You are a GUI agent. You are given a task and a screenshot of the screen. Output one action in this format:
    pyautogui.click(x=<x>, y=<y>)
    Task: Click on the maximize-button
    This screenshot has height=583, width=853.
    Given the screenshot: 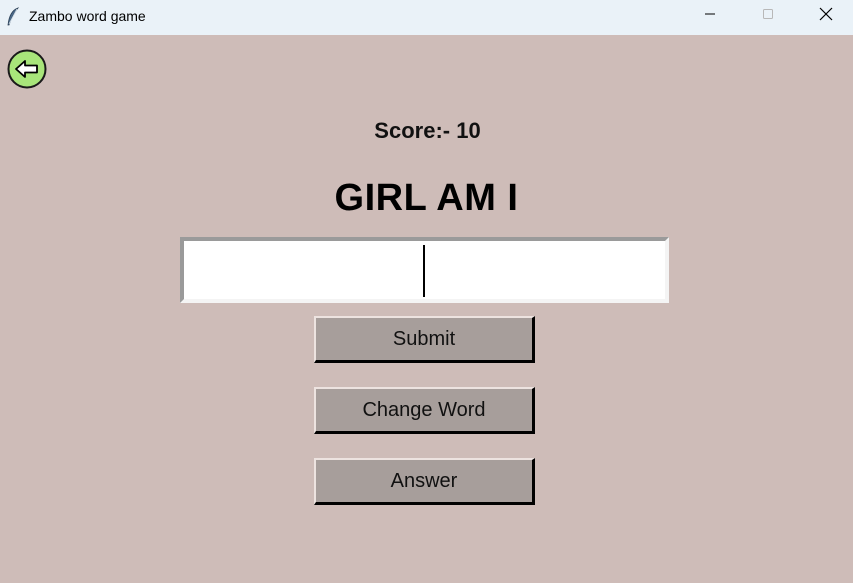 What is the action you would take?
    pyautogui.click(x=768, y=16)
    